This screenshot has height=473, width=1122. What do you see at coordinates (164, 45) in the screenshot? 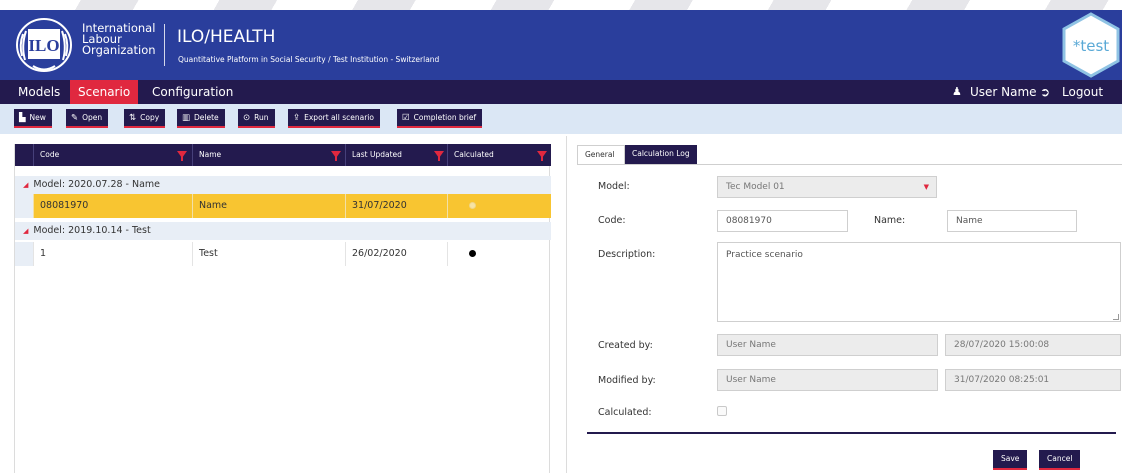
I see `header-separator` at bounding box center [164, 45].